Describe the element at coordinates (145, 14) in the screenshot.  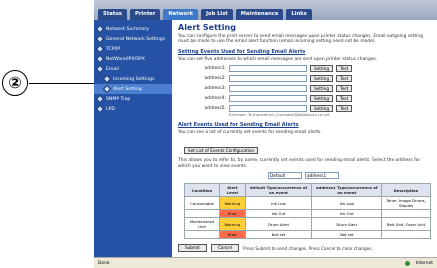
I see `tab-printer: Printer` at that location.